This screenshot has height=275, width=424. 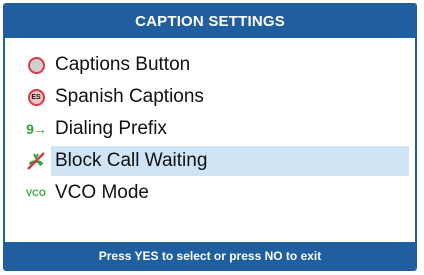 What do you see at coordinates (111, 128) in the screenshot?
I see `menu-item-label: Dialing Prefix` at bounding box center [111, 128].